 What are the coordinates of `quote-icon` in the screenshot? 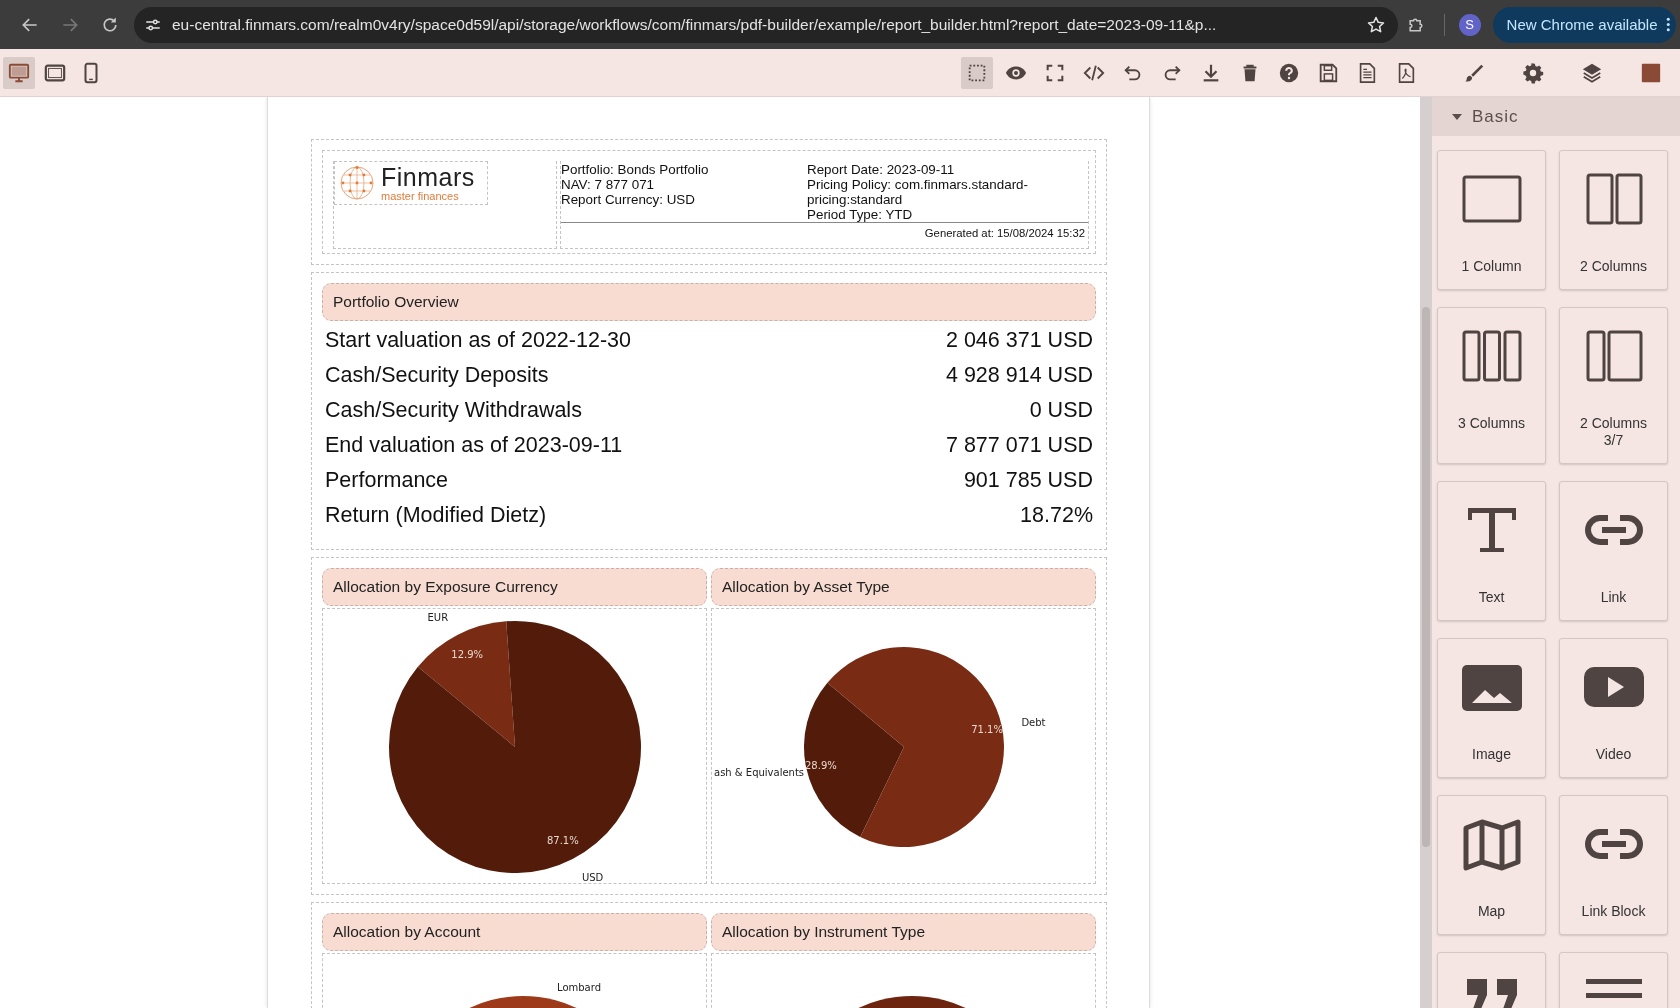 It's located at (1491, 993).